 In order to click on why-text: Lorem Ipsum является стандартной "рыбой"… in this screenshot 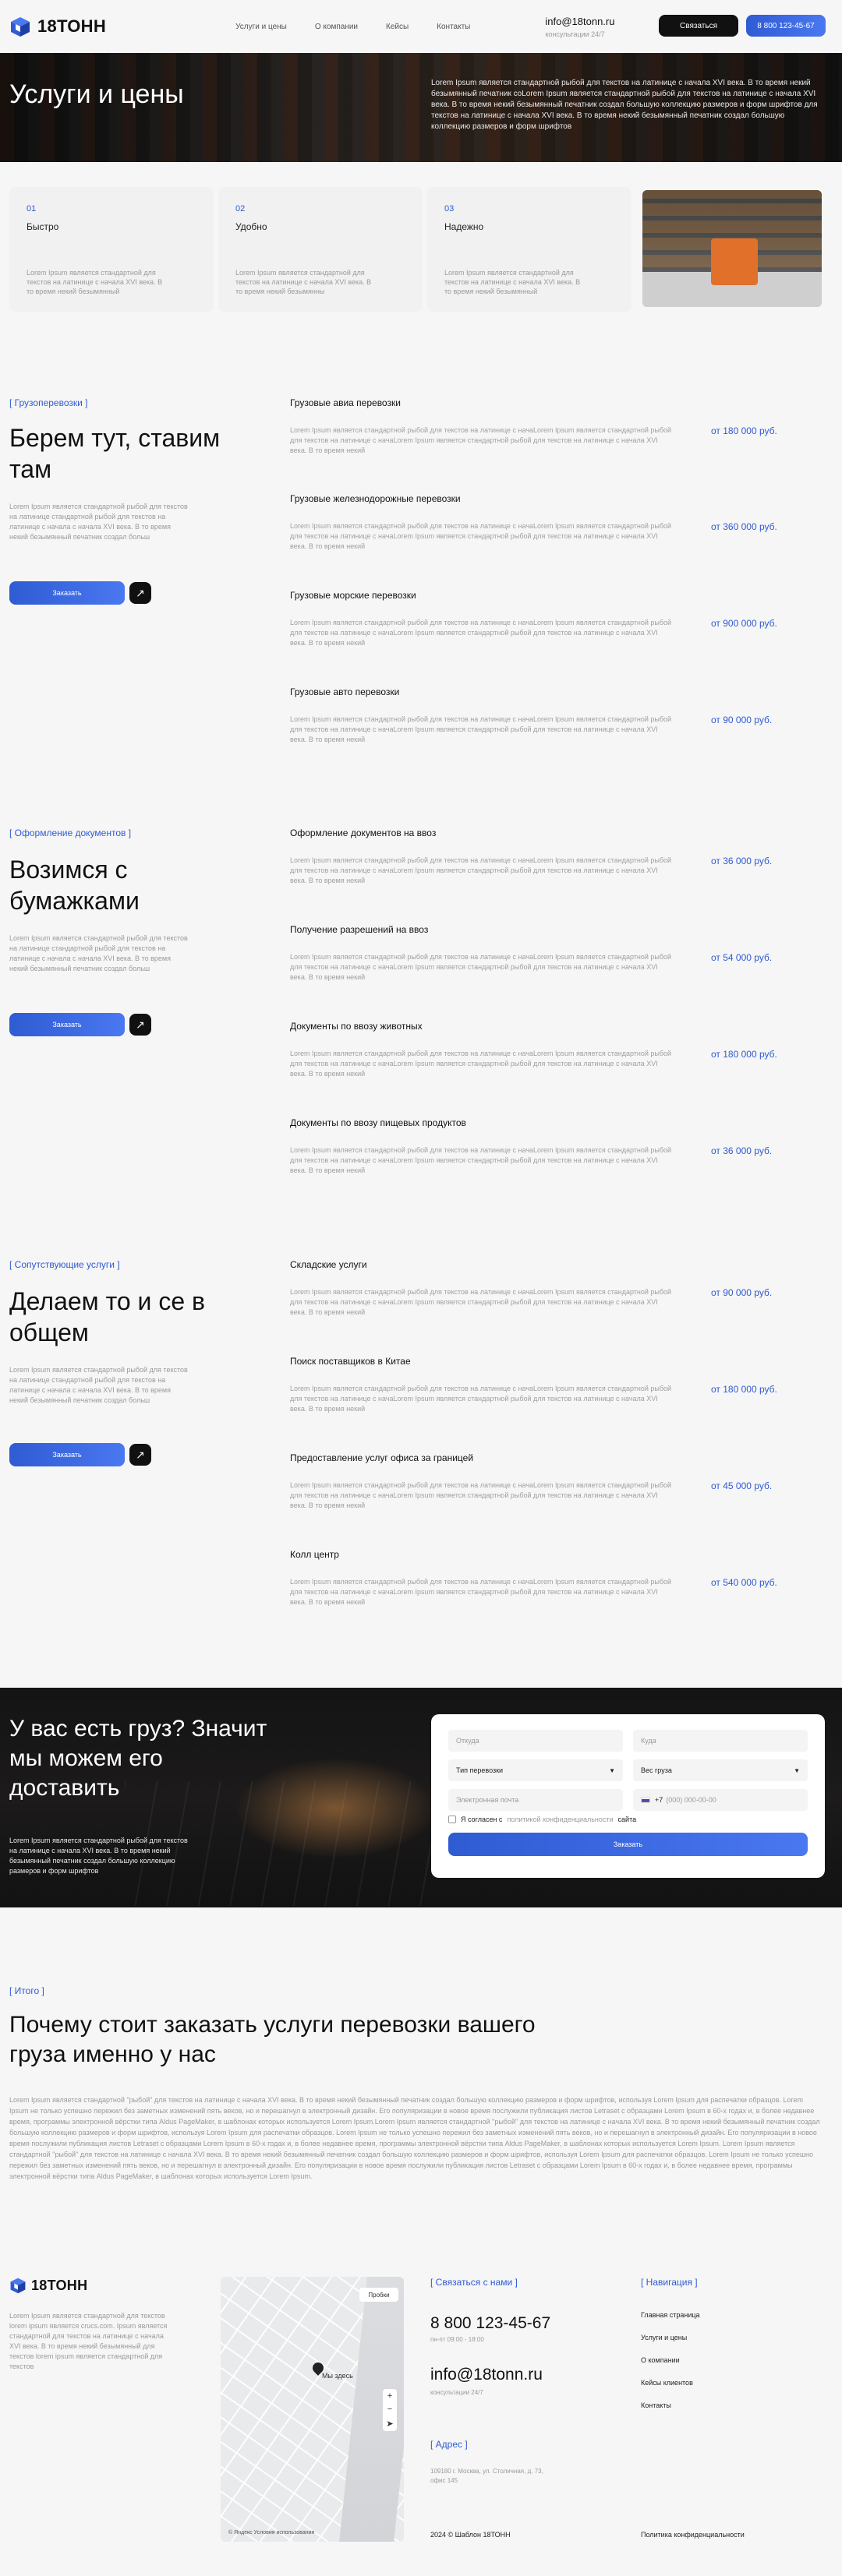, I will do `click(415, 2138)`.